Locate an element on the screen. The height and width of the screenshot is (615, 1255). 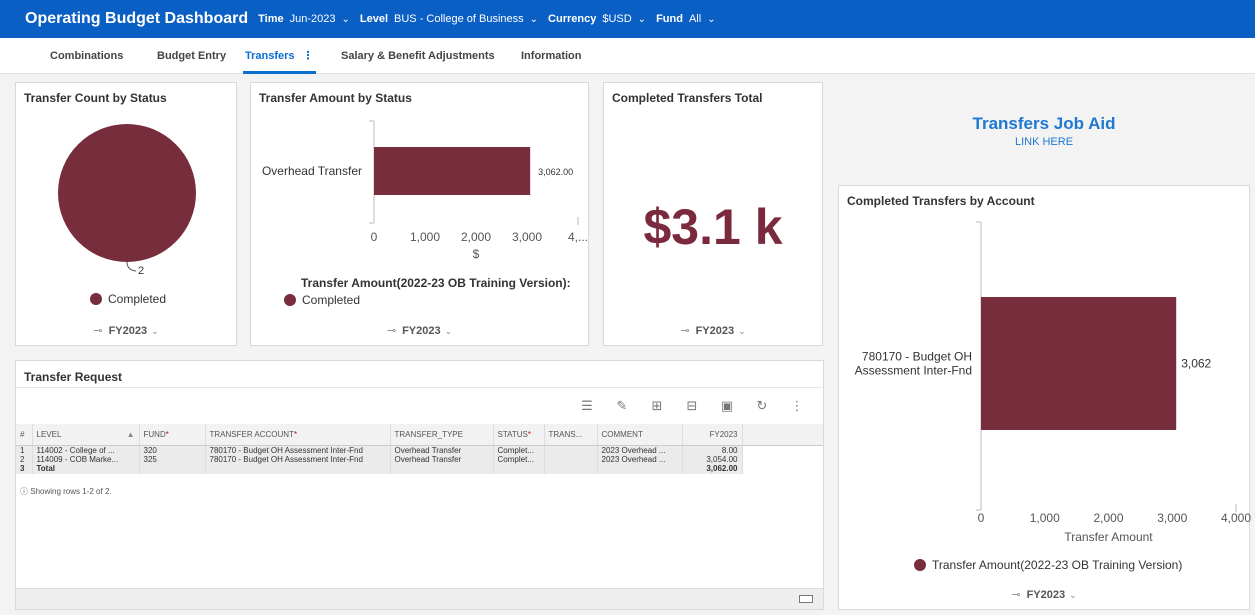
filter-time: Time Jun-2023 ⌄ is located at coordinates (304, 19).